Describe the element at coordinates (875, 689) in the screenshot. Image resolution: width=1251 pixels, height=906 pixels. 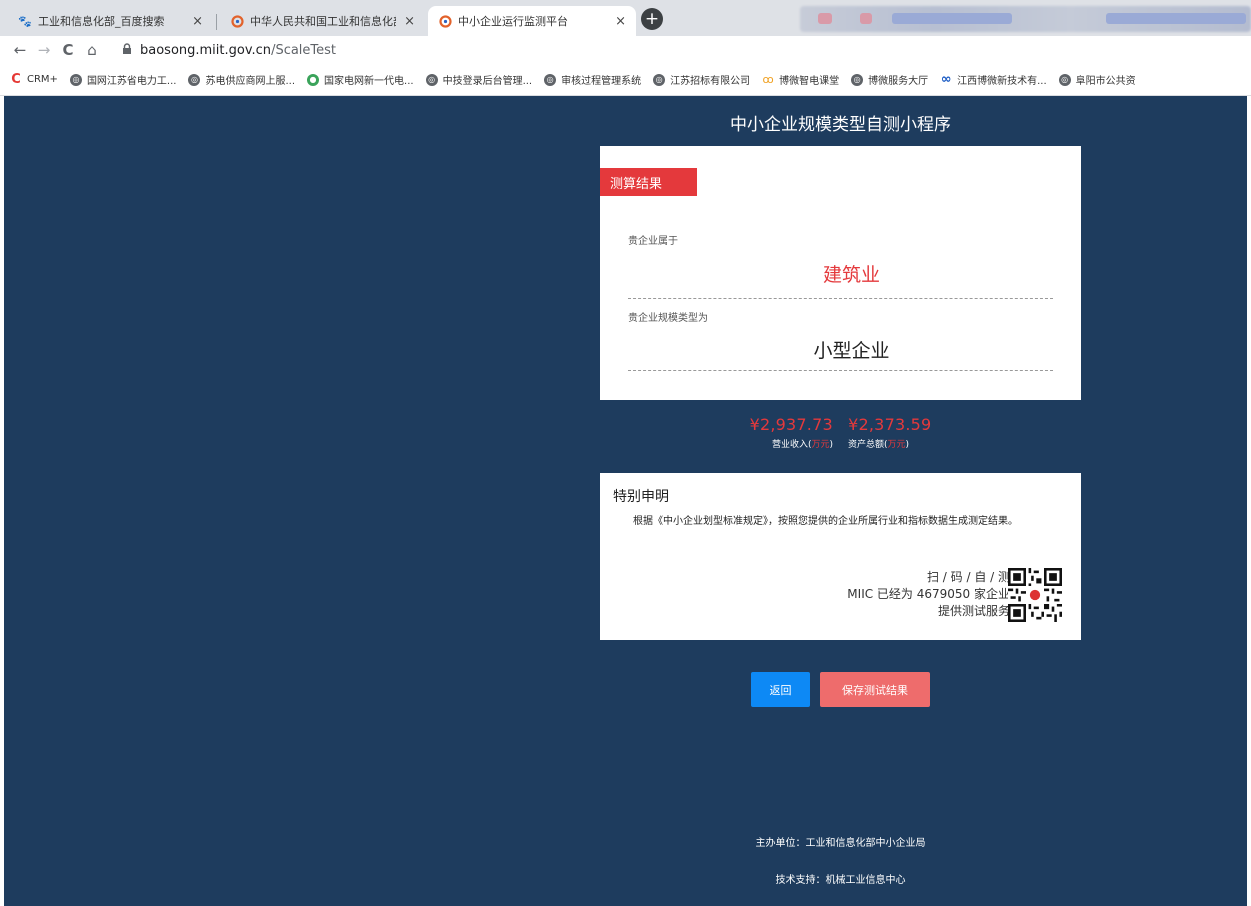
I see `save-result-button: 保存测试结果` at that location.